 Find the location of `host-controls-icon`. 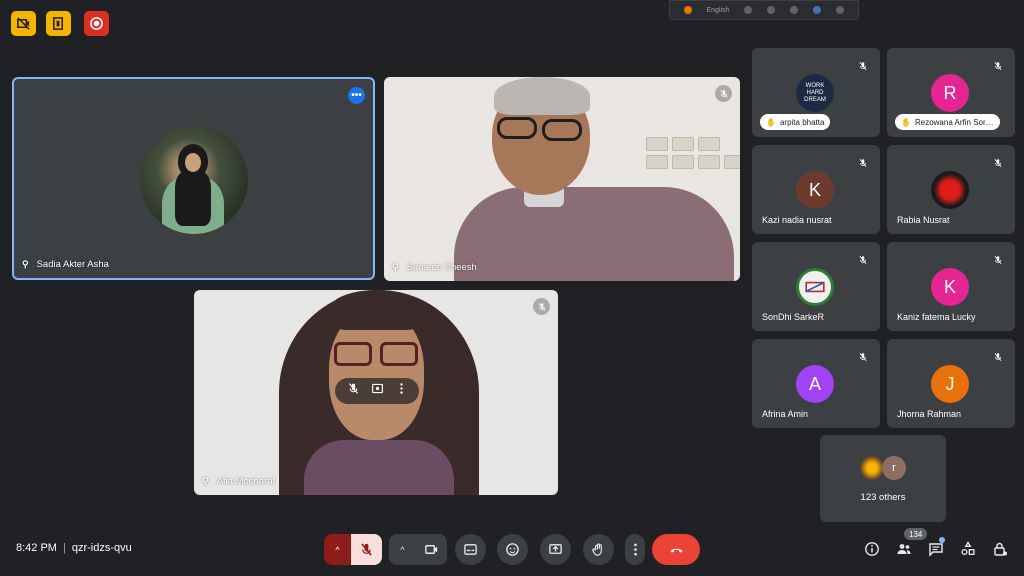

host-controls-icon is located at coordinates (58, 23).